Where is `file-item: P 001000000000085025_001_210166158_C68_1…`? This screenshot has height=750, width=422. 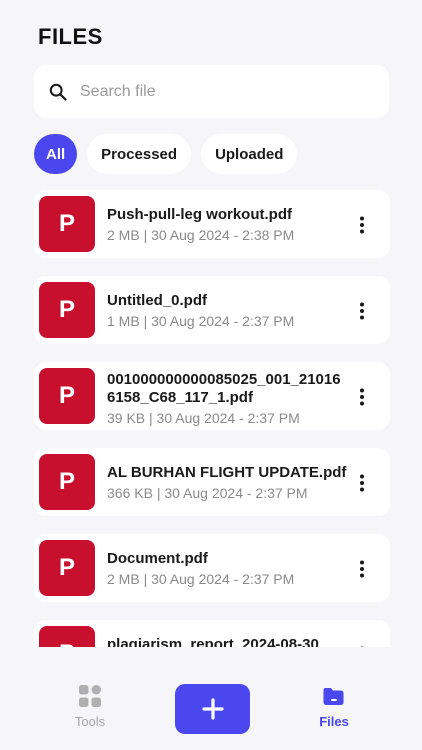 file-item: P 001000000000085025_001_210166158_C68_1… is located at coordinates (212, 396).